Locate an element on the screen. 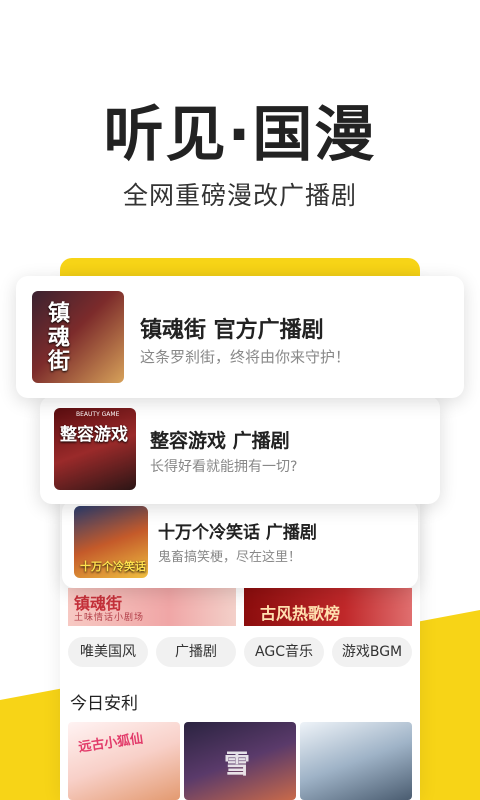  thumb-title: 远古小狐仙 is located at coordinates (111, 743).